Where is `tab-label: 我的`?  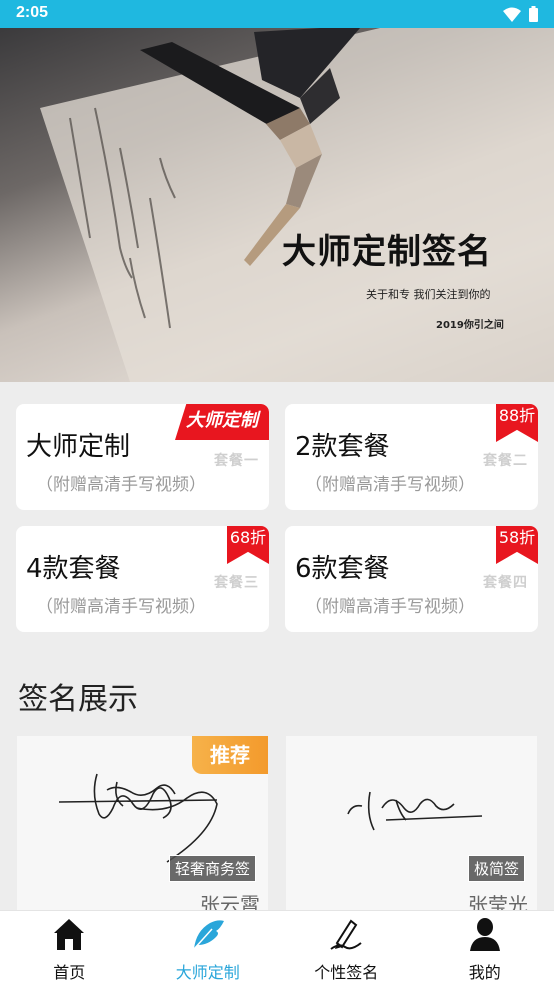
tab-label: 我的 is located at coordinates (484, 972).